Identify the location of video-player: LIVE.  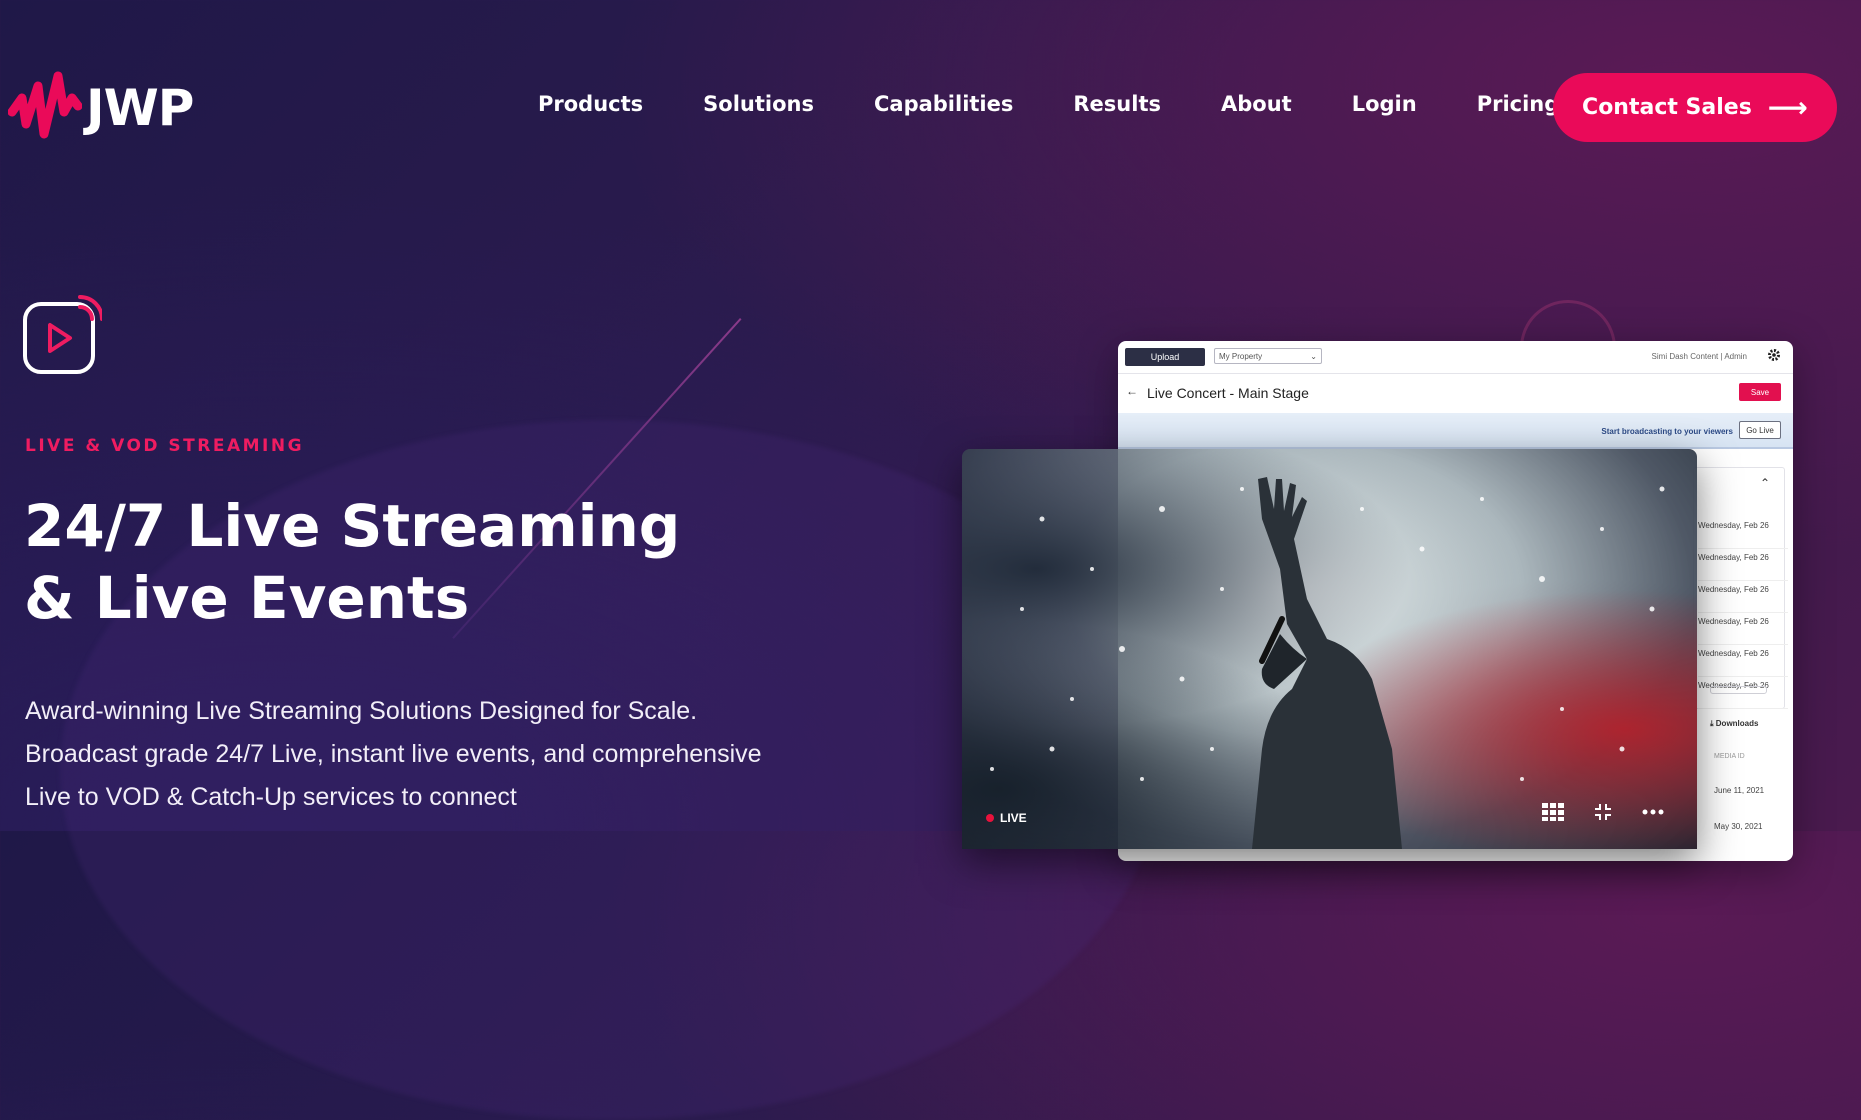
(1329, 649).